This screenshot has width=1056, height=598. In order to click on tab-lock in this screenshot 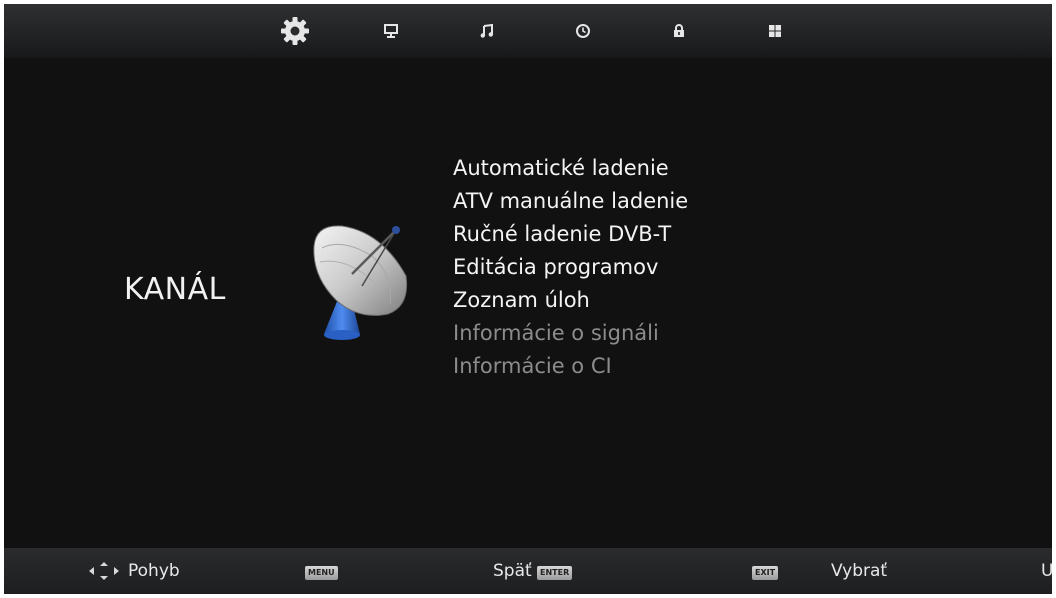, I will do `click(679, 31)`.